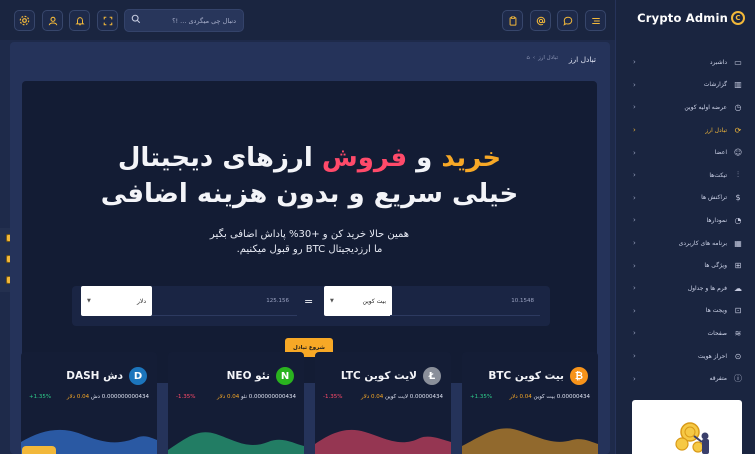  I want to click on cloud-icon: ☁, so click(738, 288).